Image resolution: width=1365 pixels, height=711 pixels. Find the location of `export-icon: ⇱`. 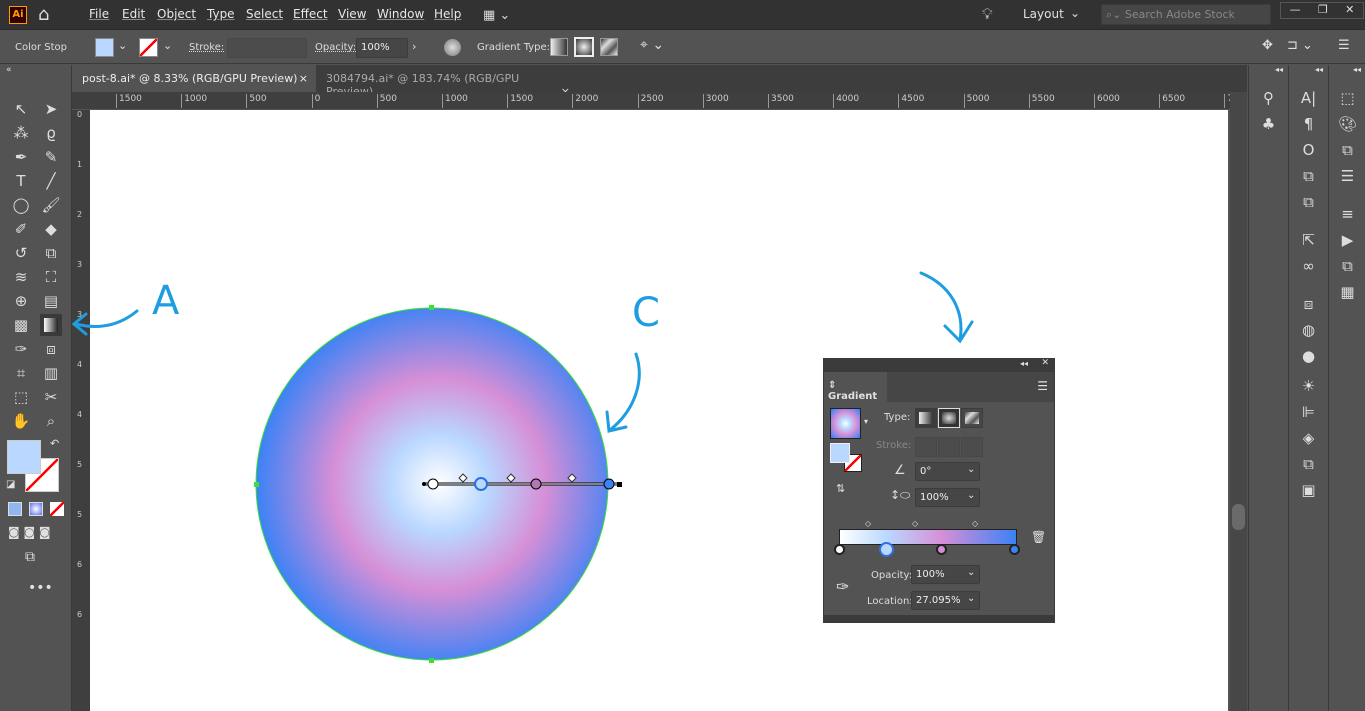

export-icon: ⇱ is located at coordinates (1308, 240).